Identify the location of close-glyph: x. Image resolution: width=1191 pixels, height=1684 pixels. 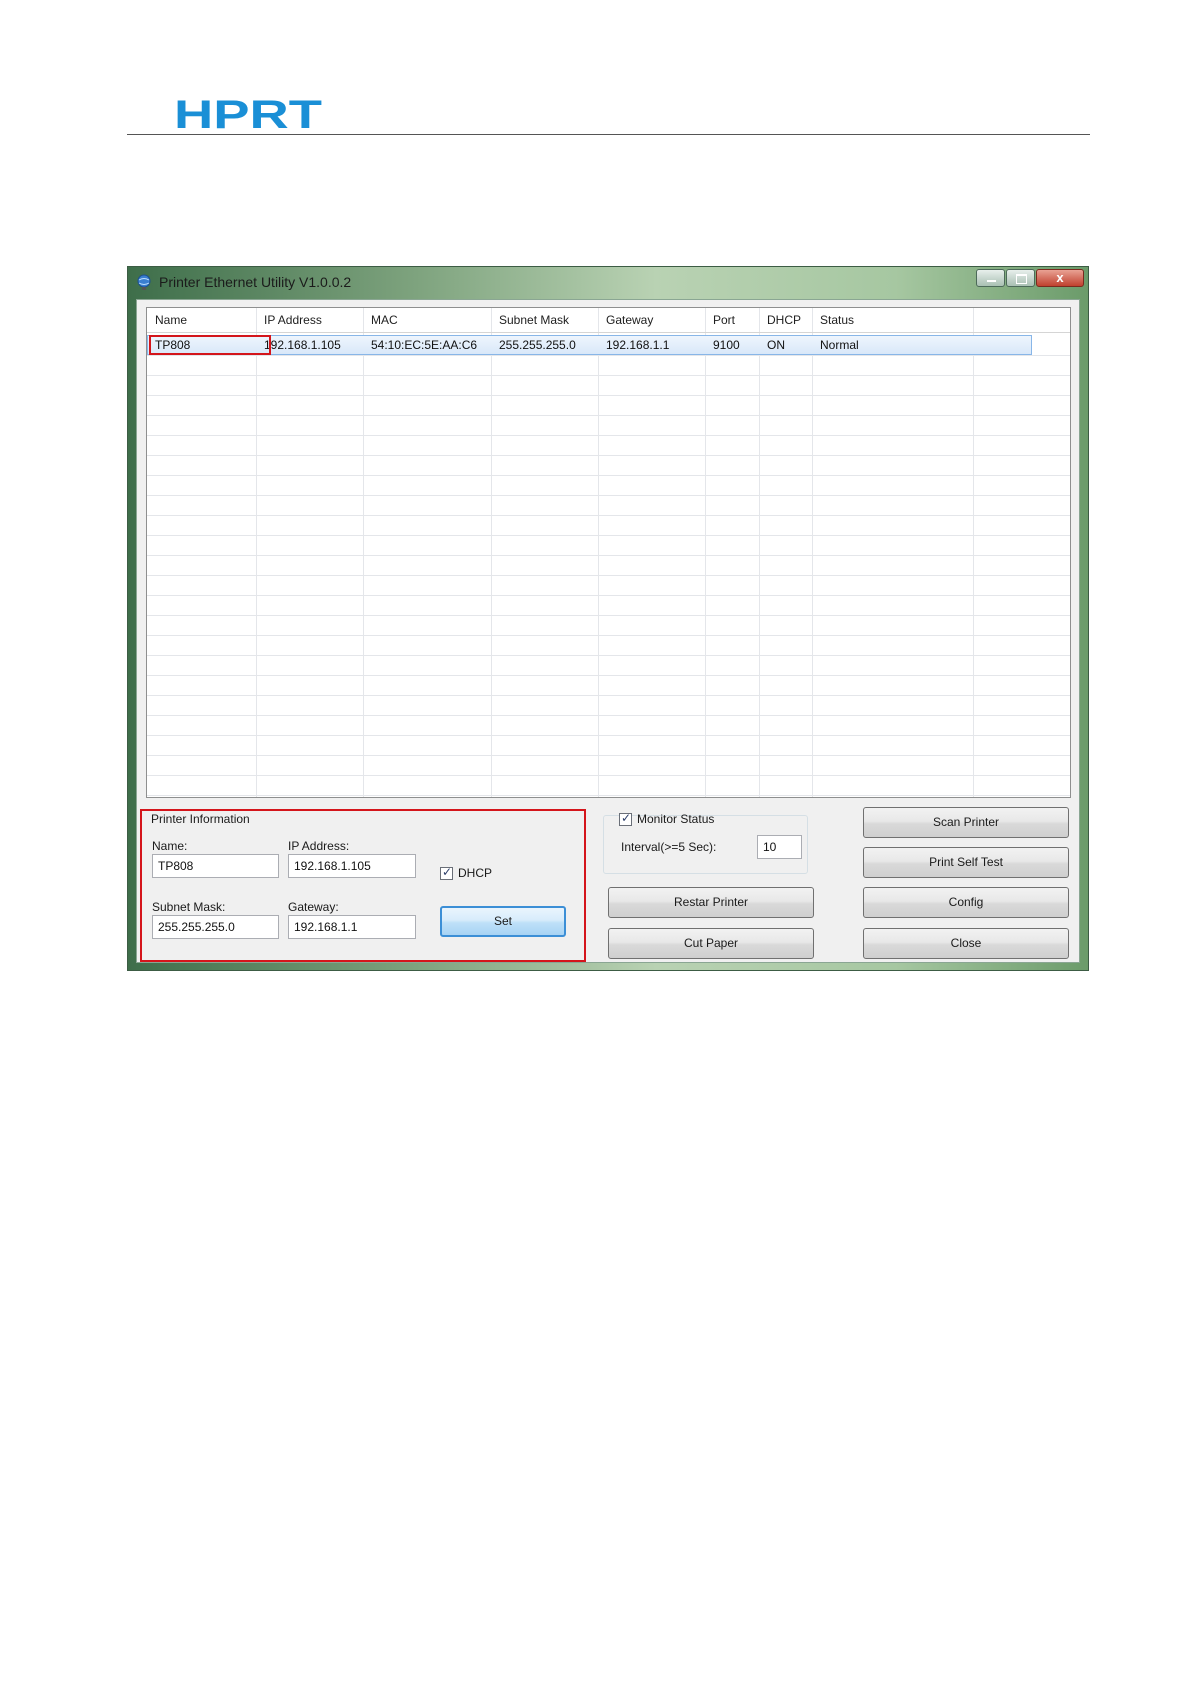
(1060, 277).